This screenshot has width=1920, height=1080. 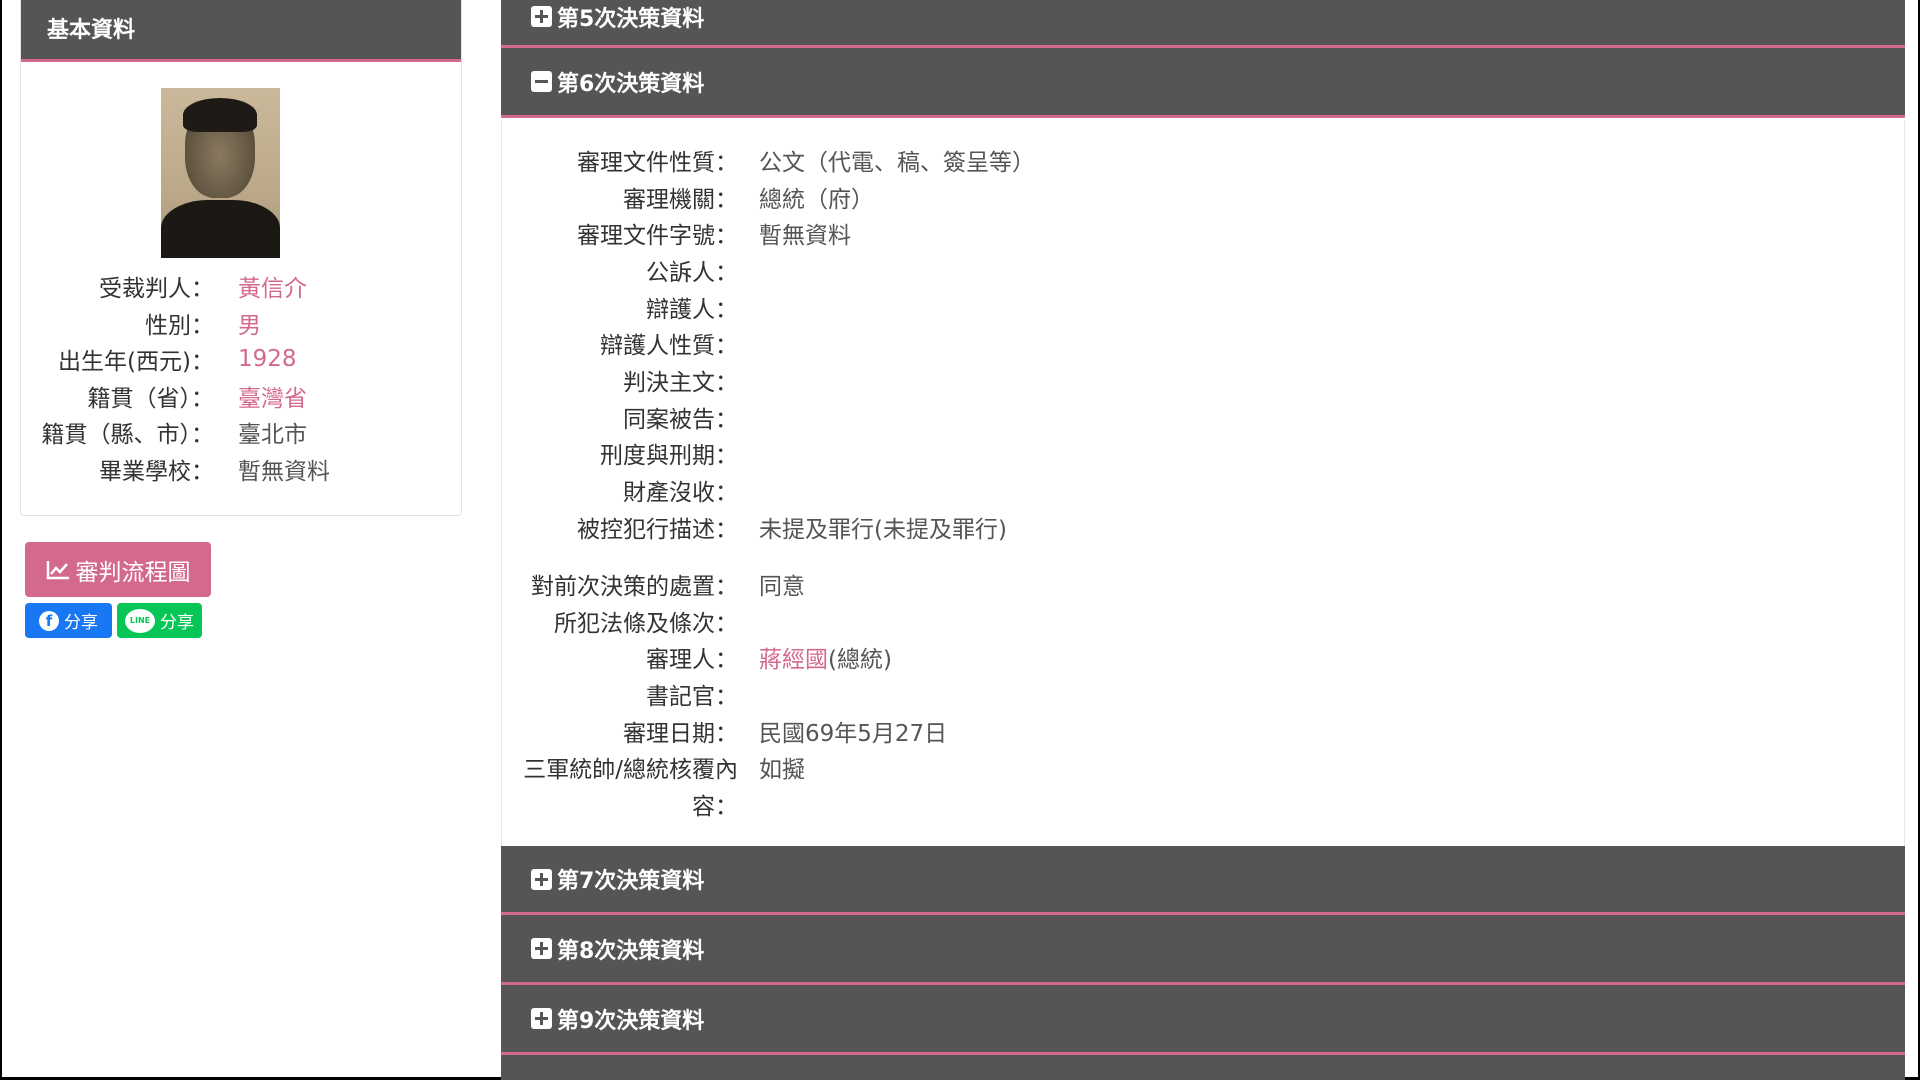 What do you see at coordinates (156, 289) in the screenshot?
I see `info-label: 受裁判人：` at bounding box center [156, 289].